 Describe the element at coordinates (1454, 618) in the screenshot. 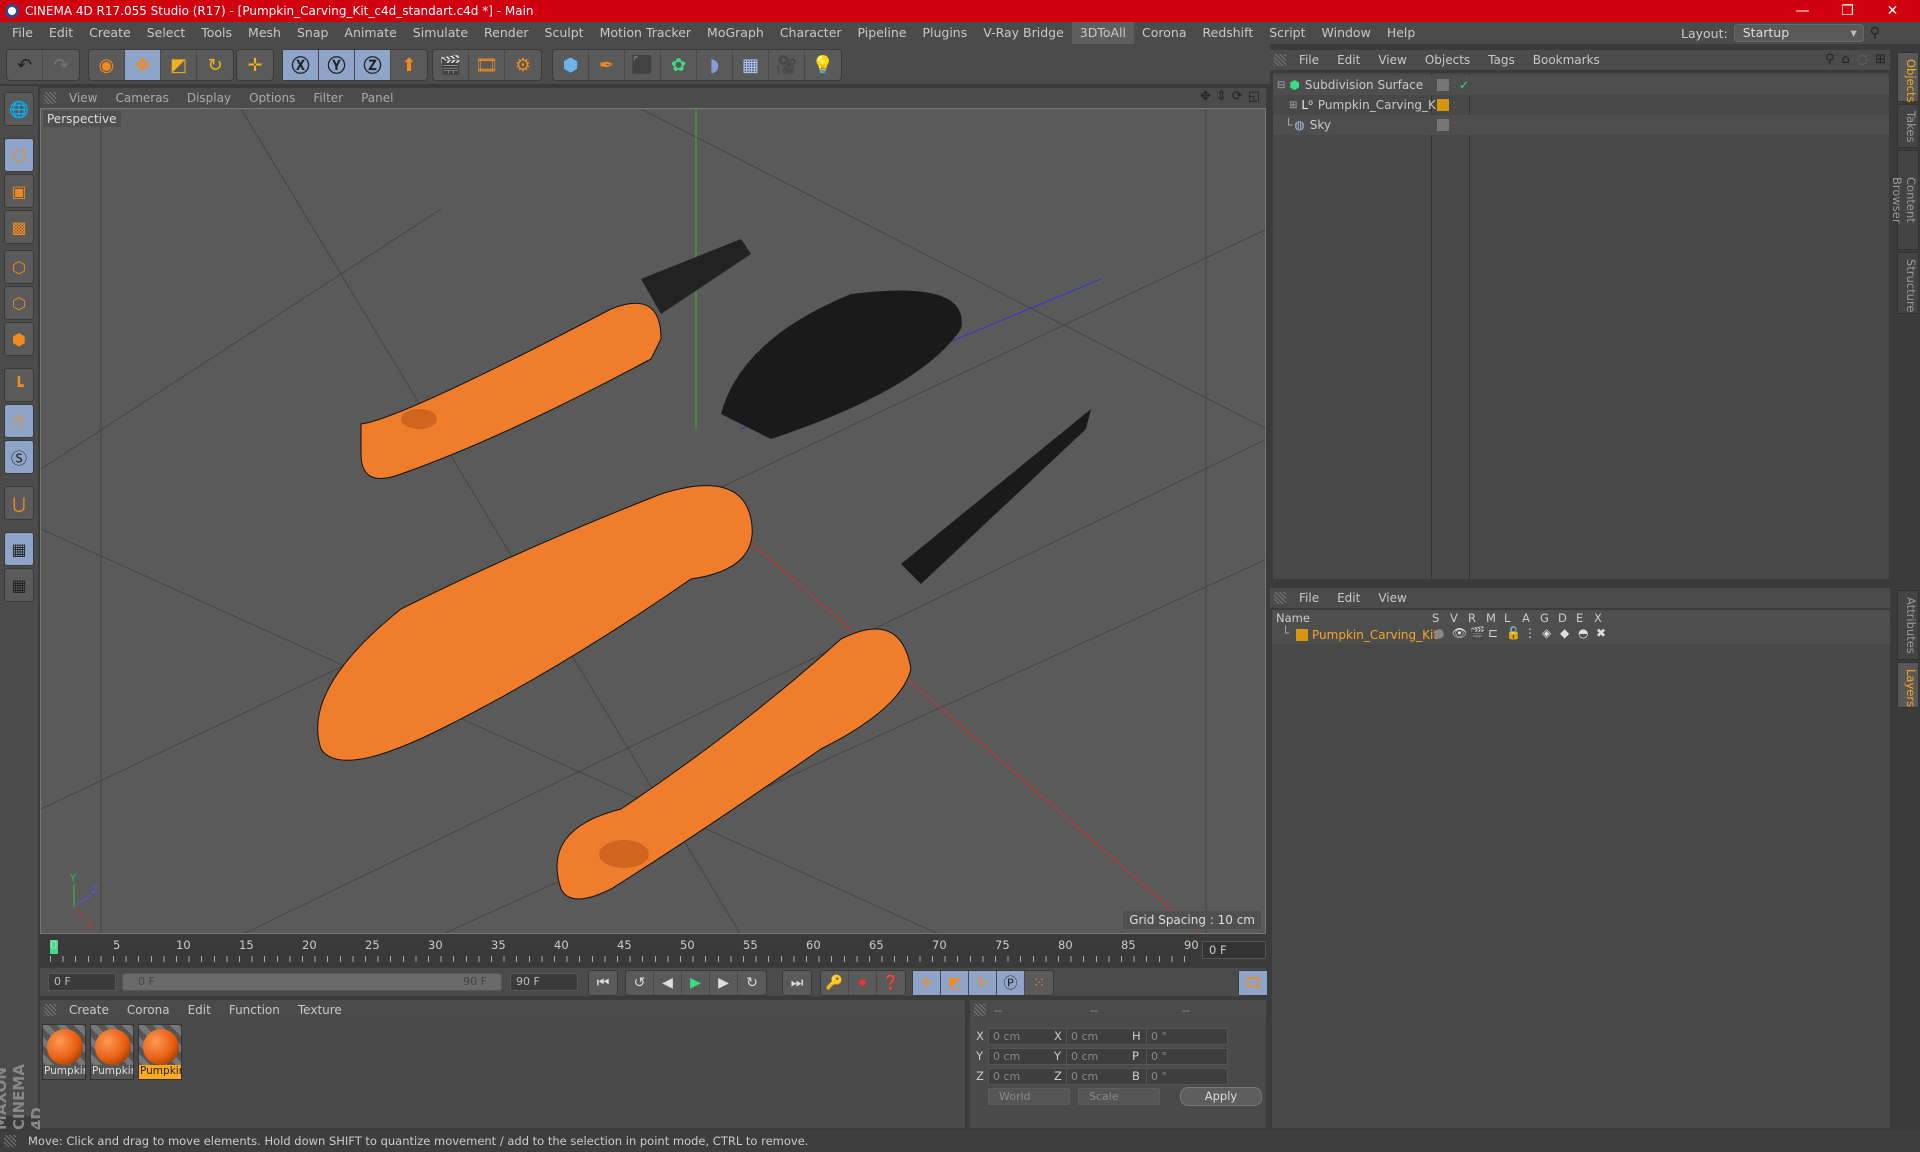

I see `layer-column-v: V` at that location.